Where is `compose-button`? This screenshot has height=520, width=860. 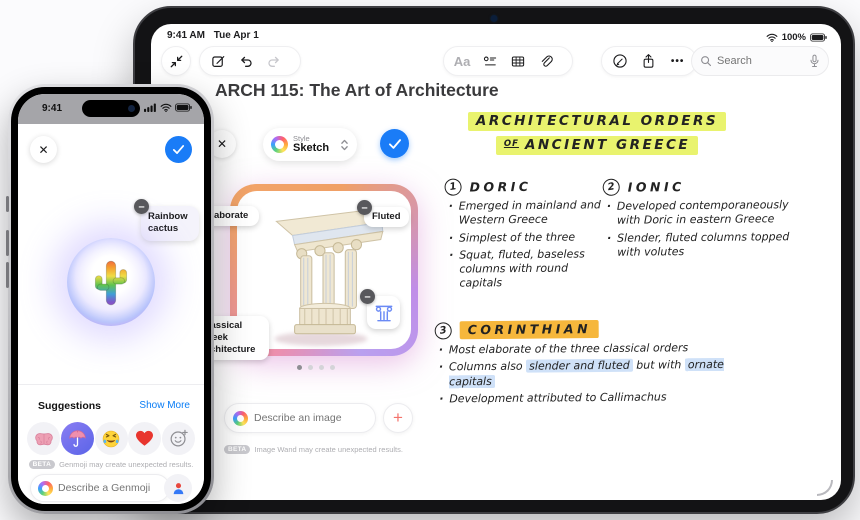 compose-button is located at coordinates (218, 61).